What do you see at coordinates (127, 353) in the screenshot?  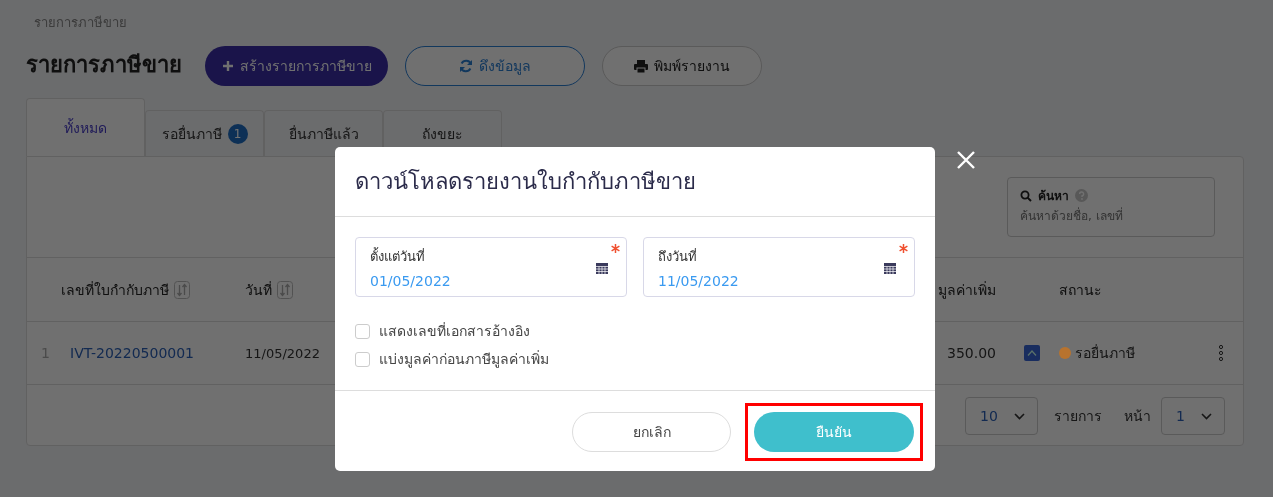 I see `invoice-link: IVT-20220500001` at bounding box center [127, 353].